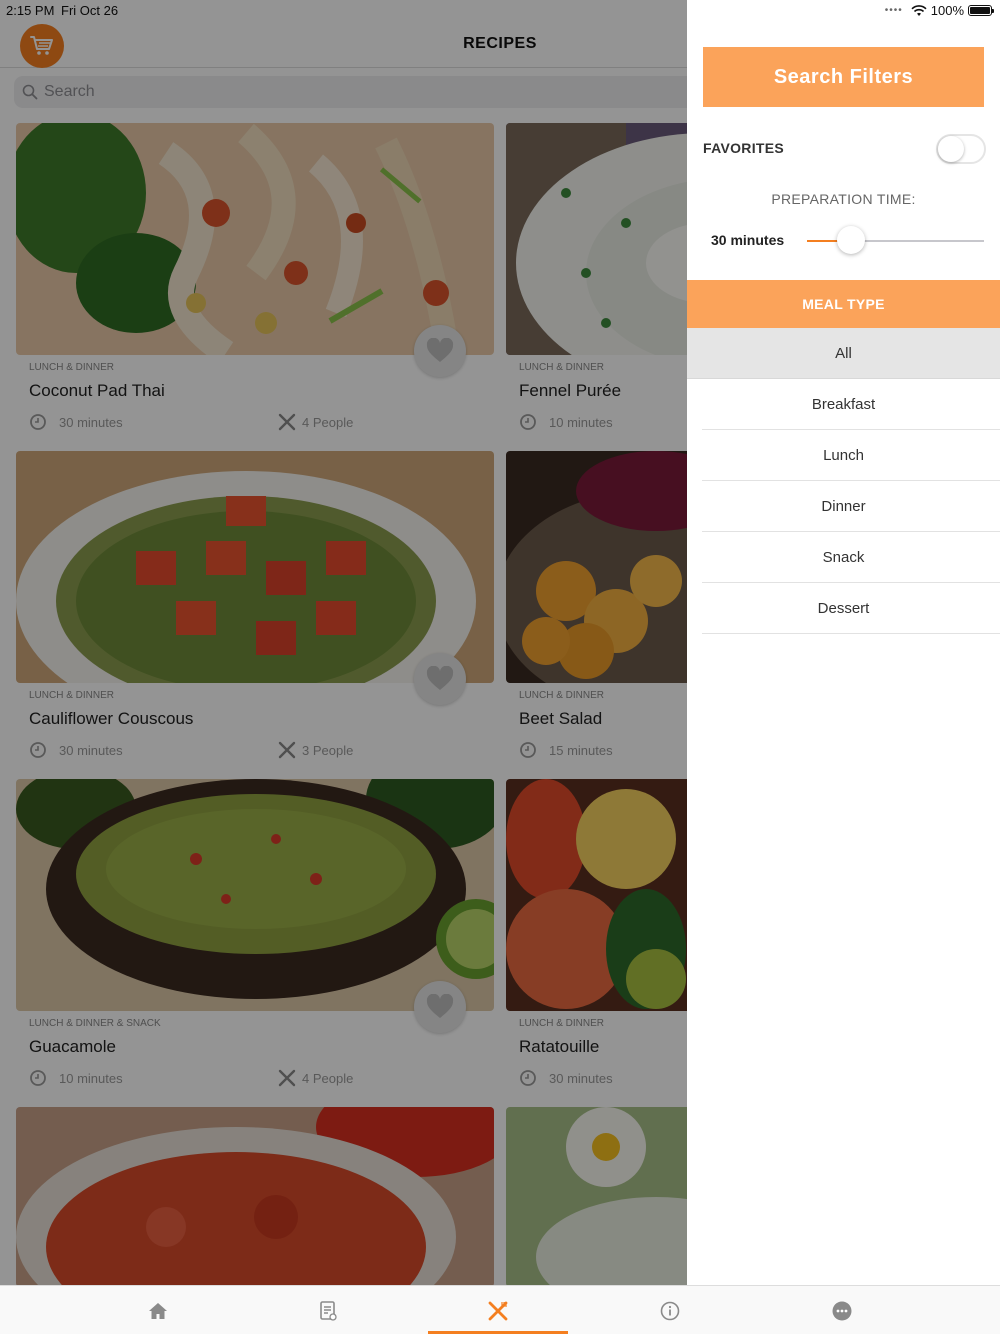  Describe the element at coordinates (843, 455) in the screenshot. I see `meal-type-option: Lunch` at that location.